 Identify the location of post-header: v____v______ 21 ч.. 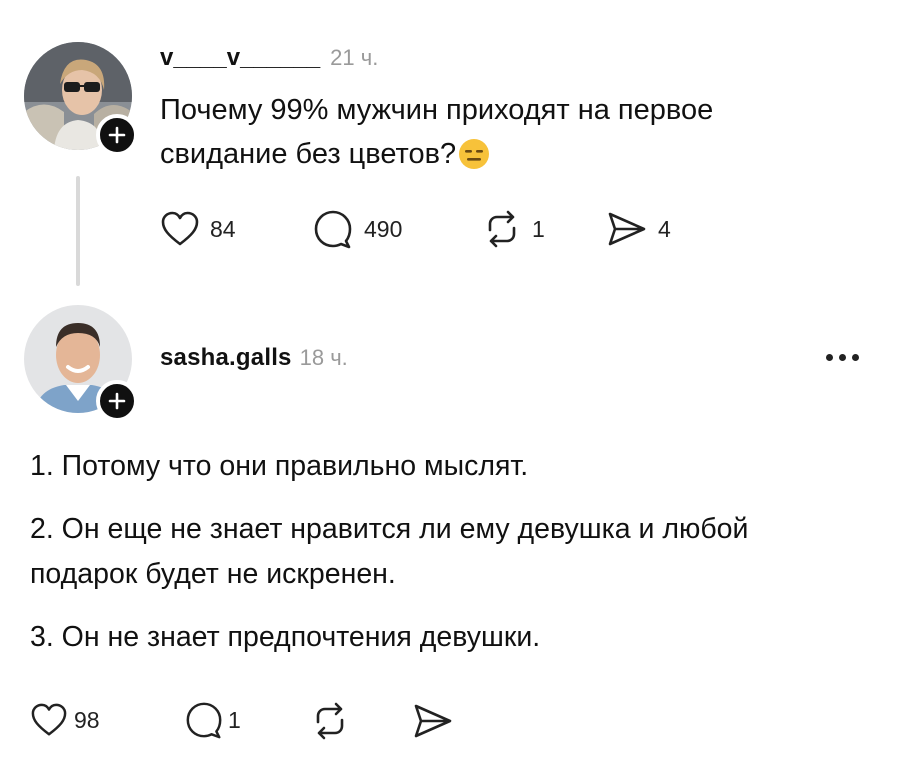
(269, 58).